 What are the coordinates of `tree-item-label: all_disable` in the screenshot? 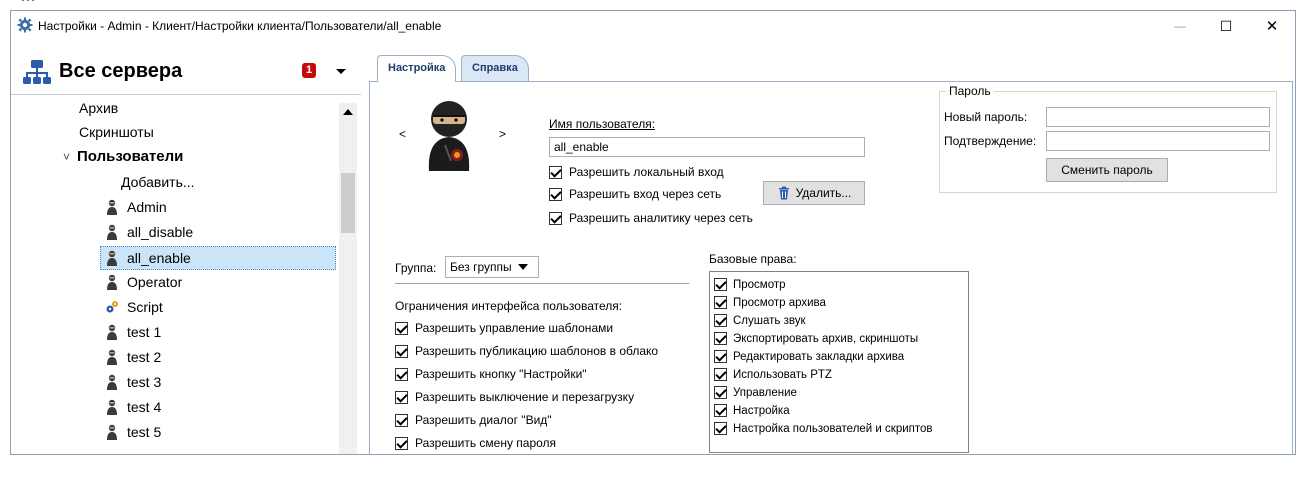 It's located at (160, 232).